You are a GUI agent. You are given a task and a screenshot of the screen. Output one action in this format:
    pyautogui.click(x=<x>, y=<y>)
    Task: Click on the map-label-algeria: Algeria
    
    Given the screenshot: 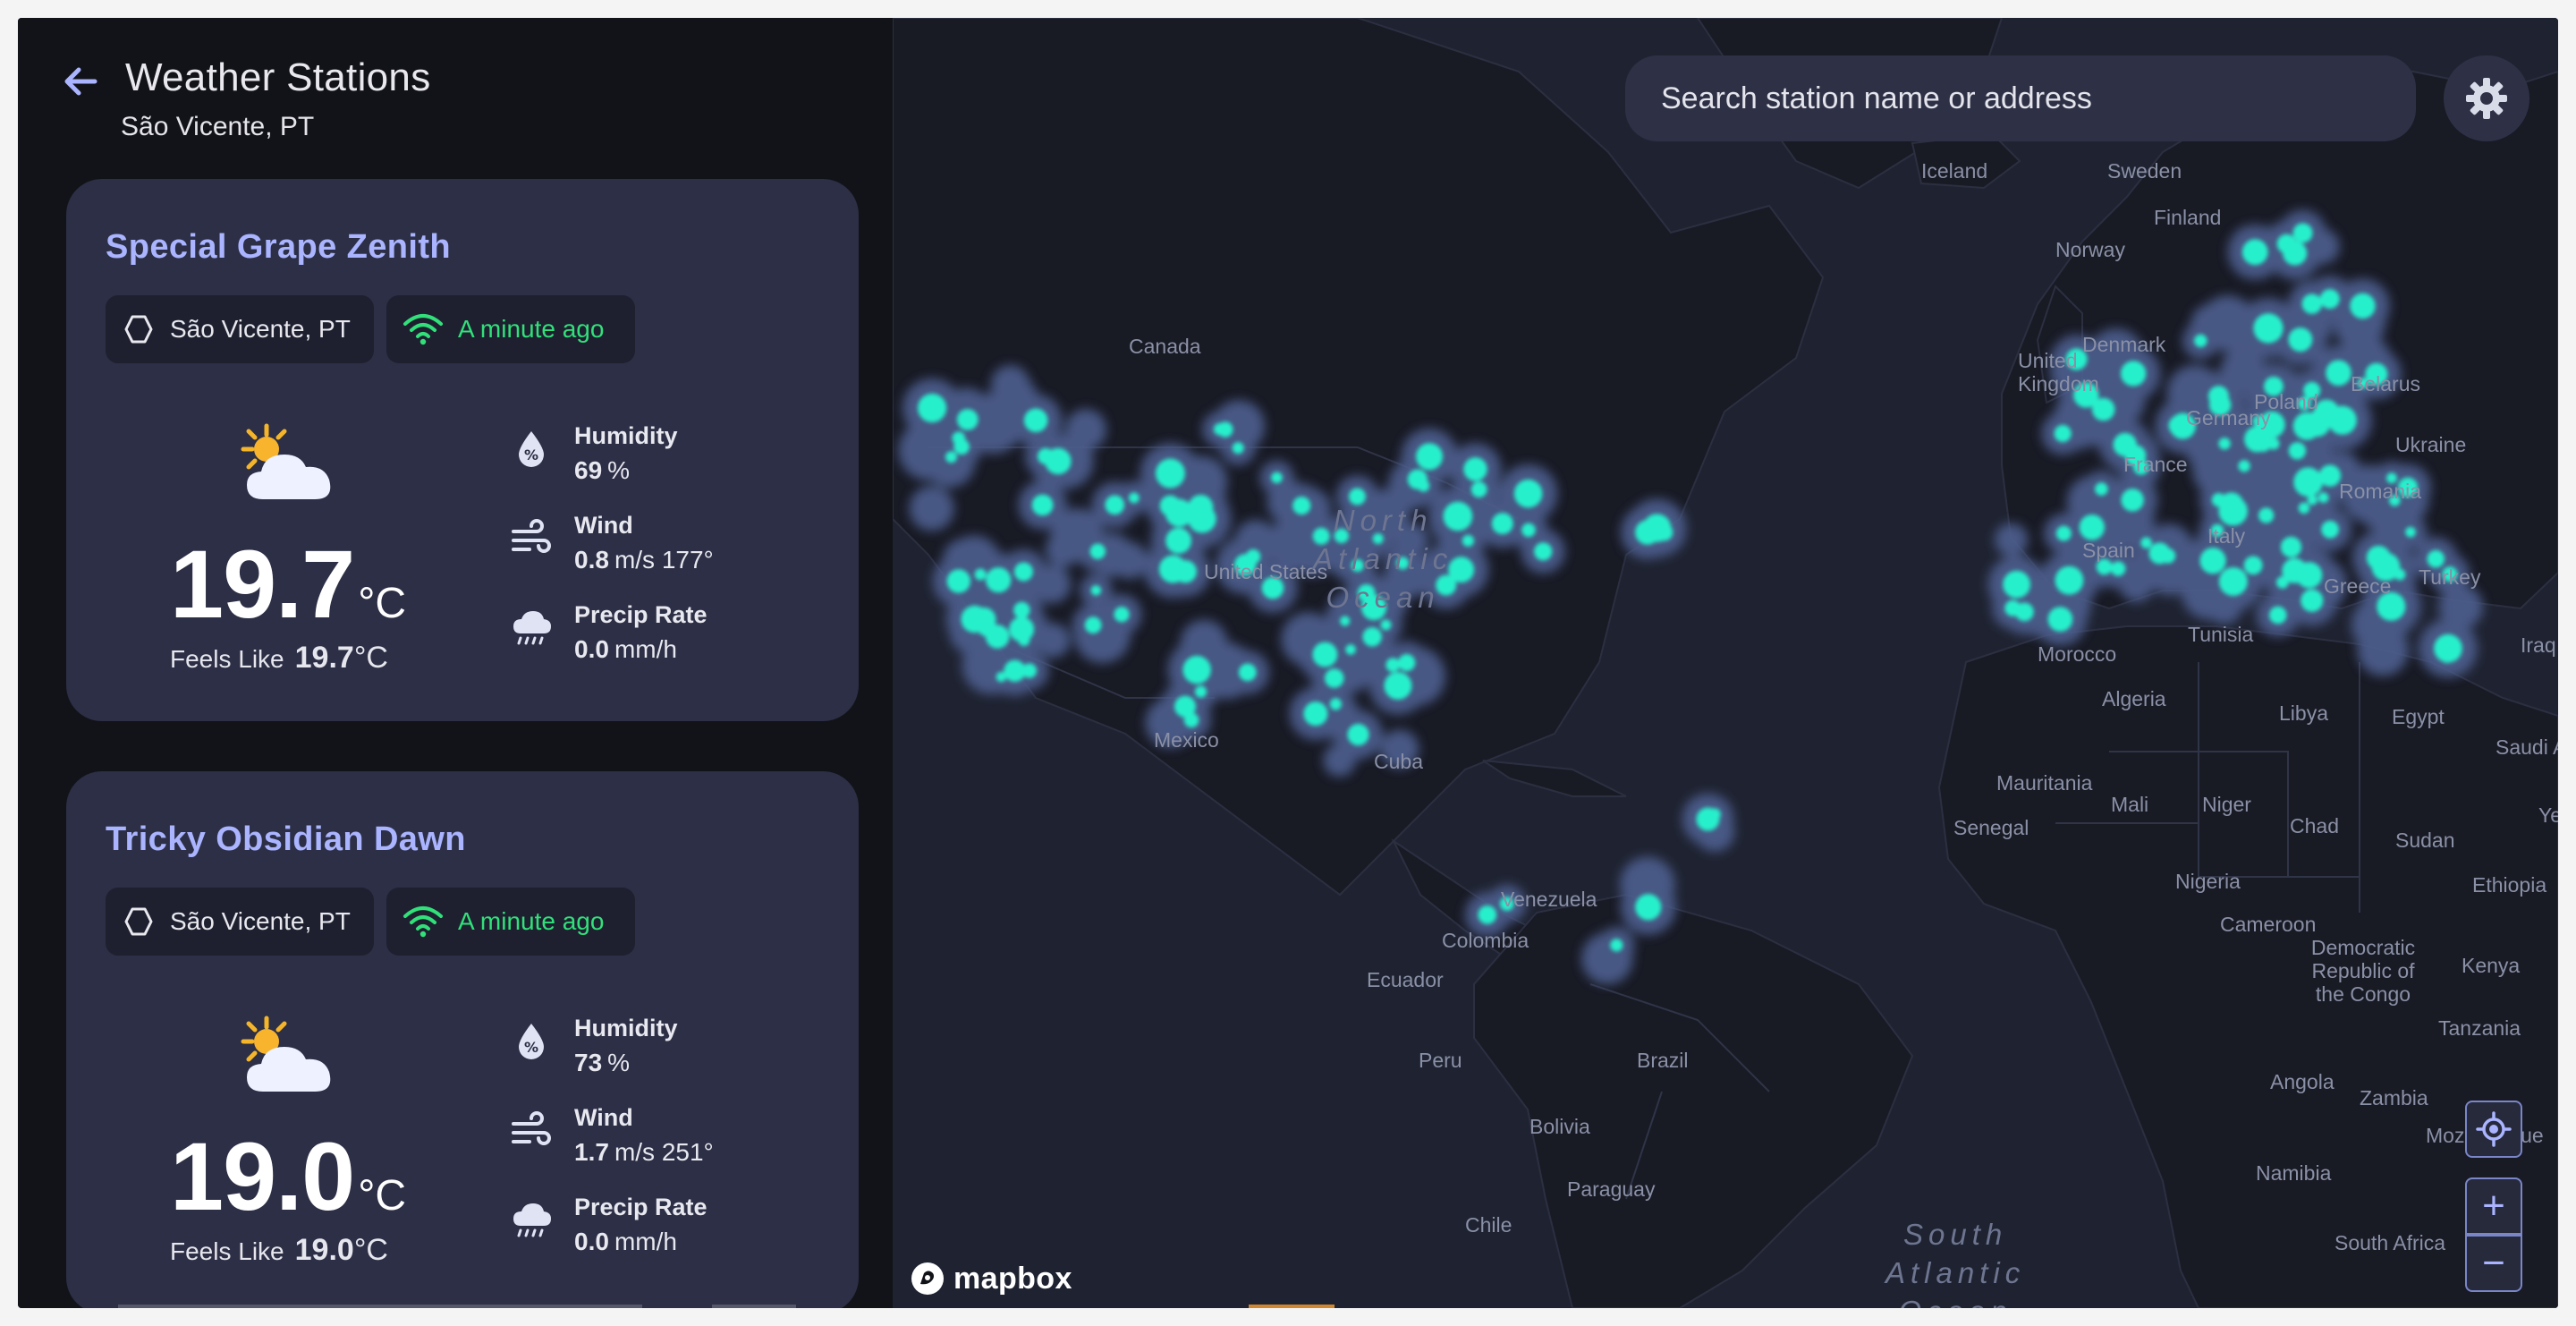 What is the action you would take?
    pyautogui.click(x=2134, y=699)
    